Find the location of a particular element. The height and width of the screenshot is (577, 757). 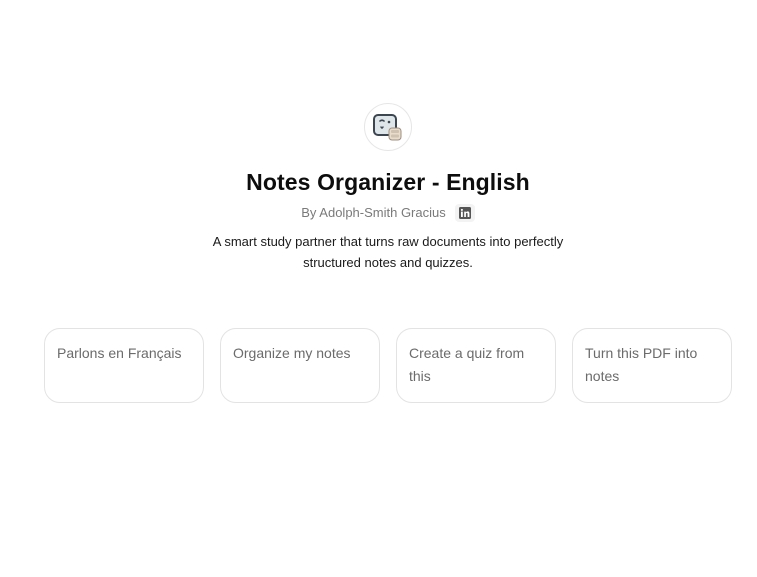

linkedin-icon is located at coordinates (464, 213).